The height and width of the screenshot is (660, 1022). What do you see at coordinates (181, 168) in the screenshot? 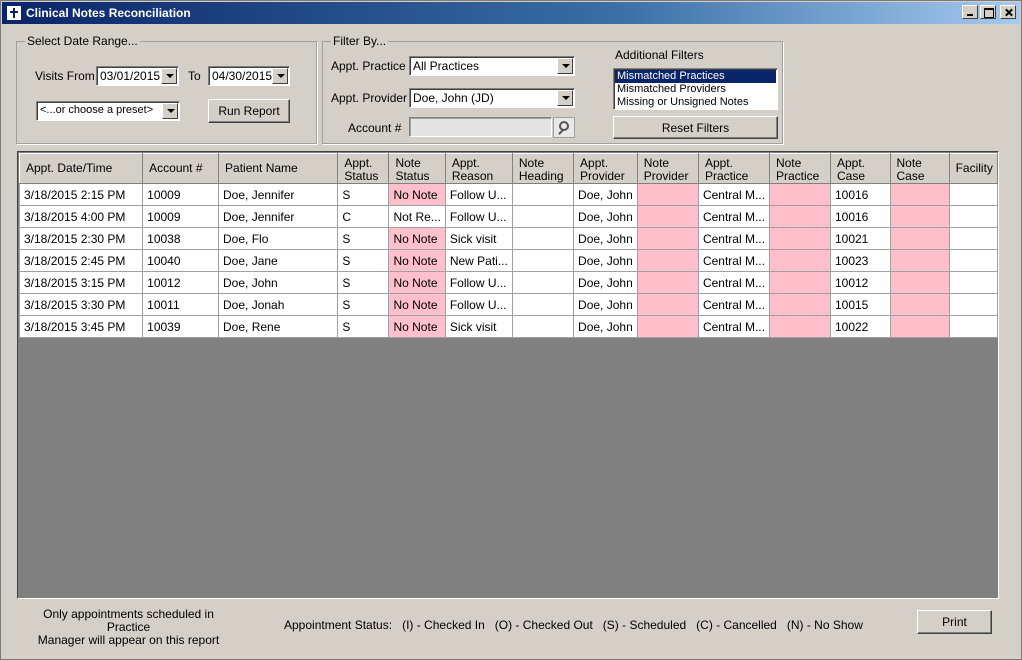
I see `column-header-1: Account #` at bounding box center [181, 168].